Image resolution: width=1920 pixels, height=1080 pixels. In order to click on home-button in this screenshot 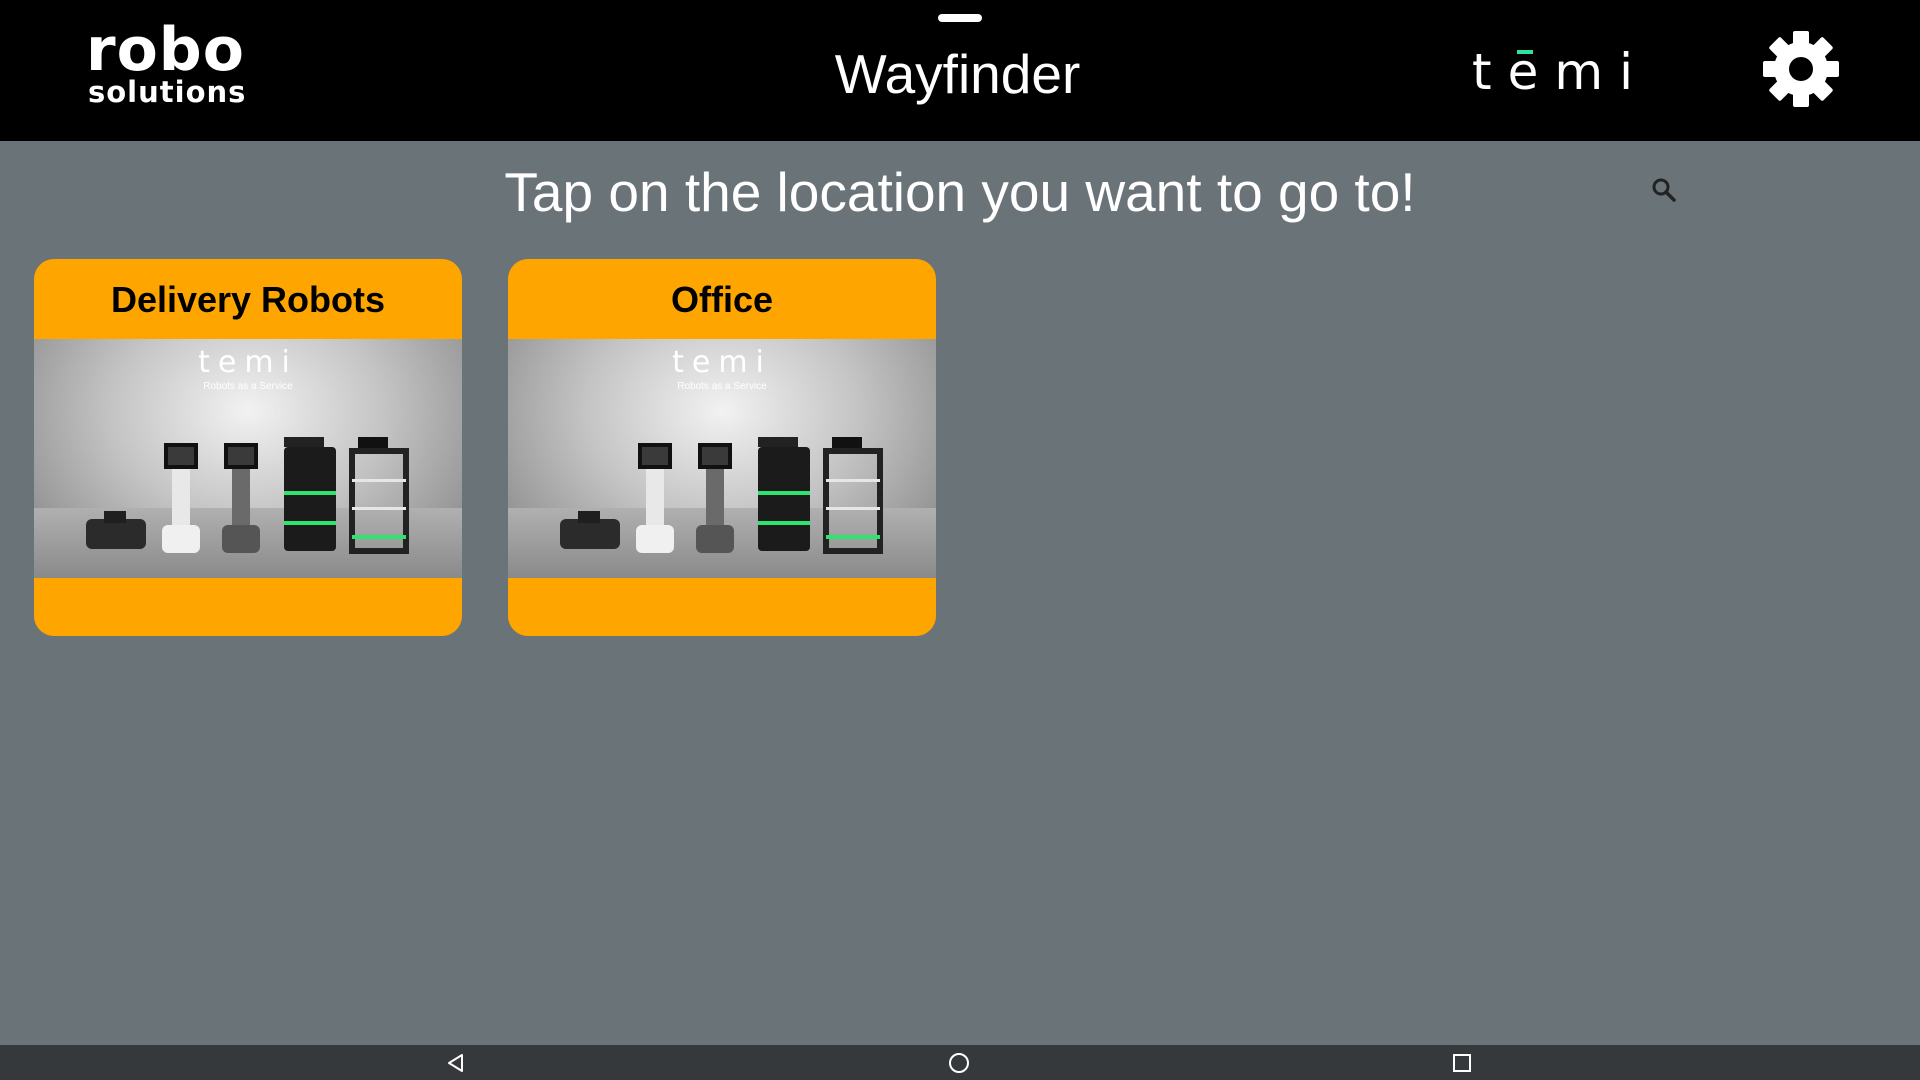, I will do `click(959, 1063)`.